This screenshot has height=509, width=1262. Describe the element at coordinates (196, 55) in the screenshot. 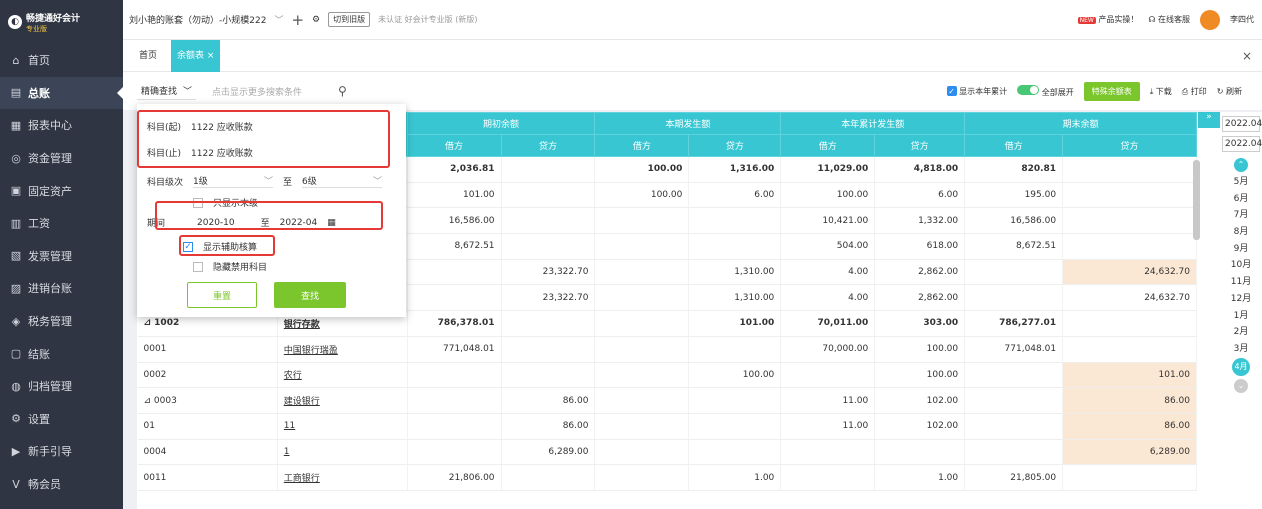

I see `tab-balance-sheet: 余额表 ×` at that location.